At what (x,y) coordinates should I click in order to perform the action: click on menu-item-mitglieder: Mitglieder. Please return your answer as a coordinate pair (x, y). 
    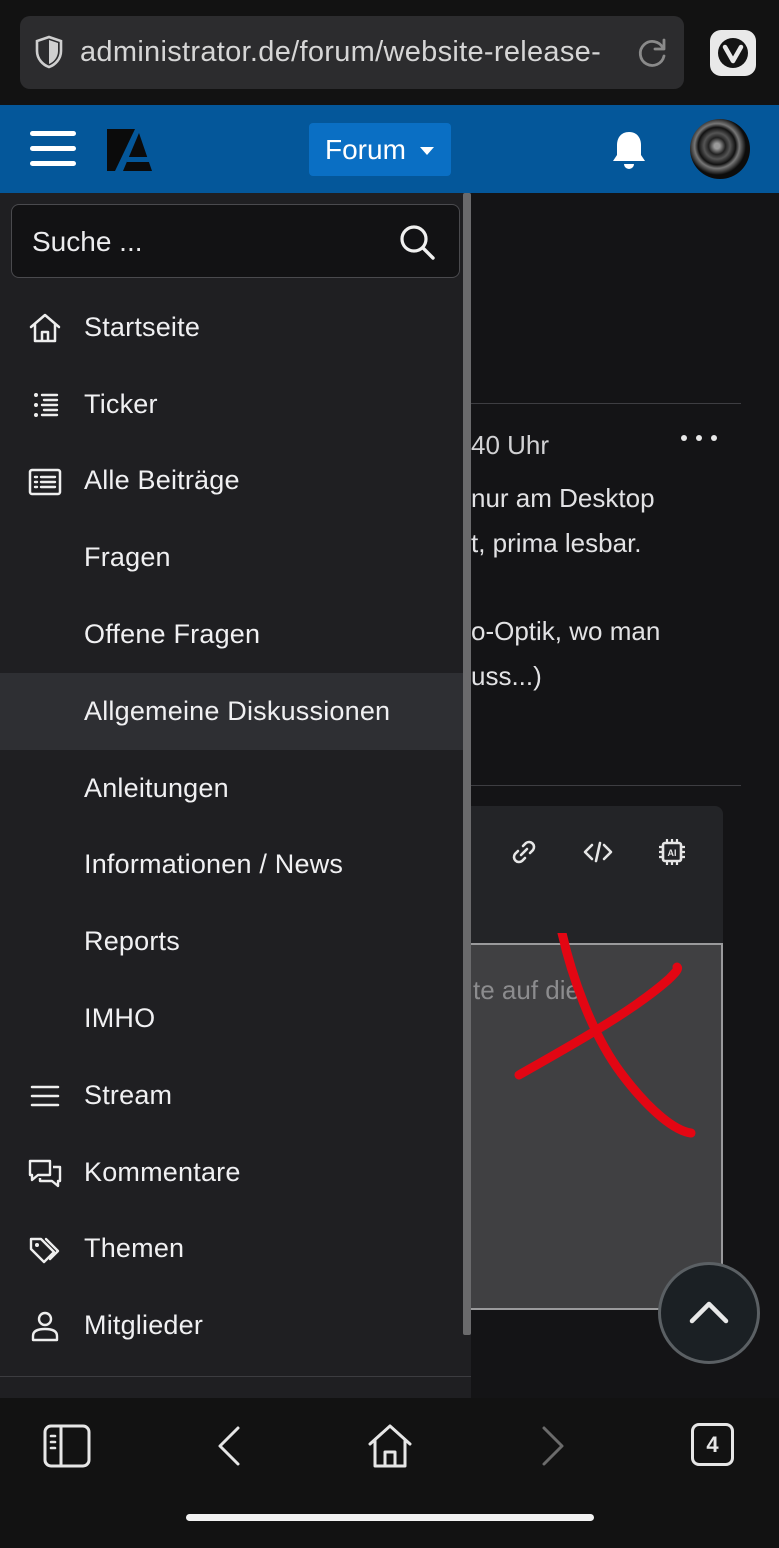
    Looking at the image, I should click on (231, 1325).